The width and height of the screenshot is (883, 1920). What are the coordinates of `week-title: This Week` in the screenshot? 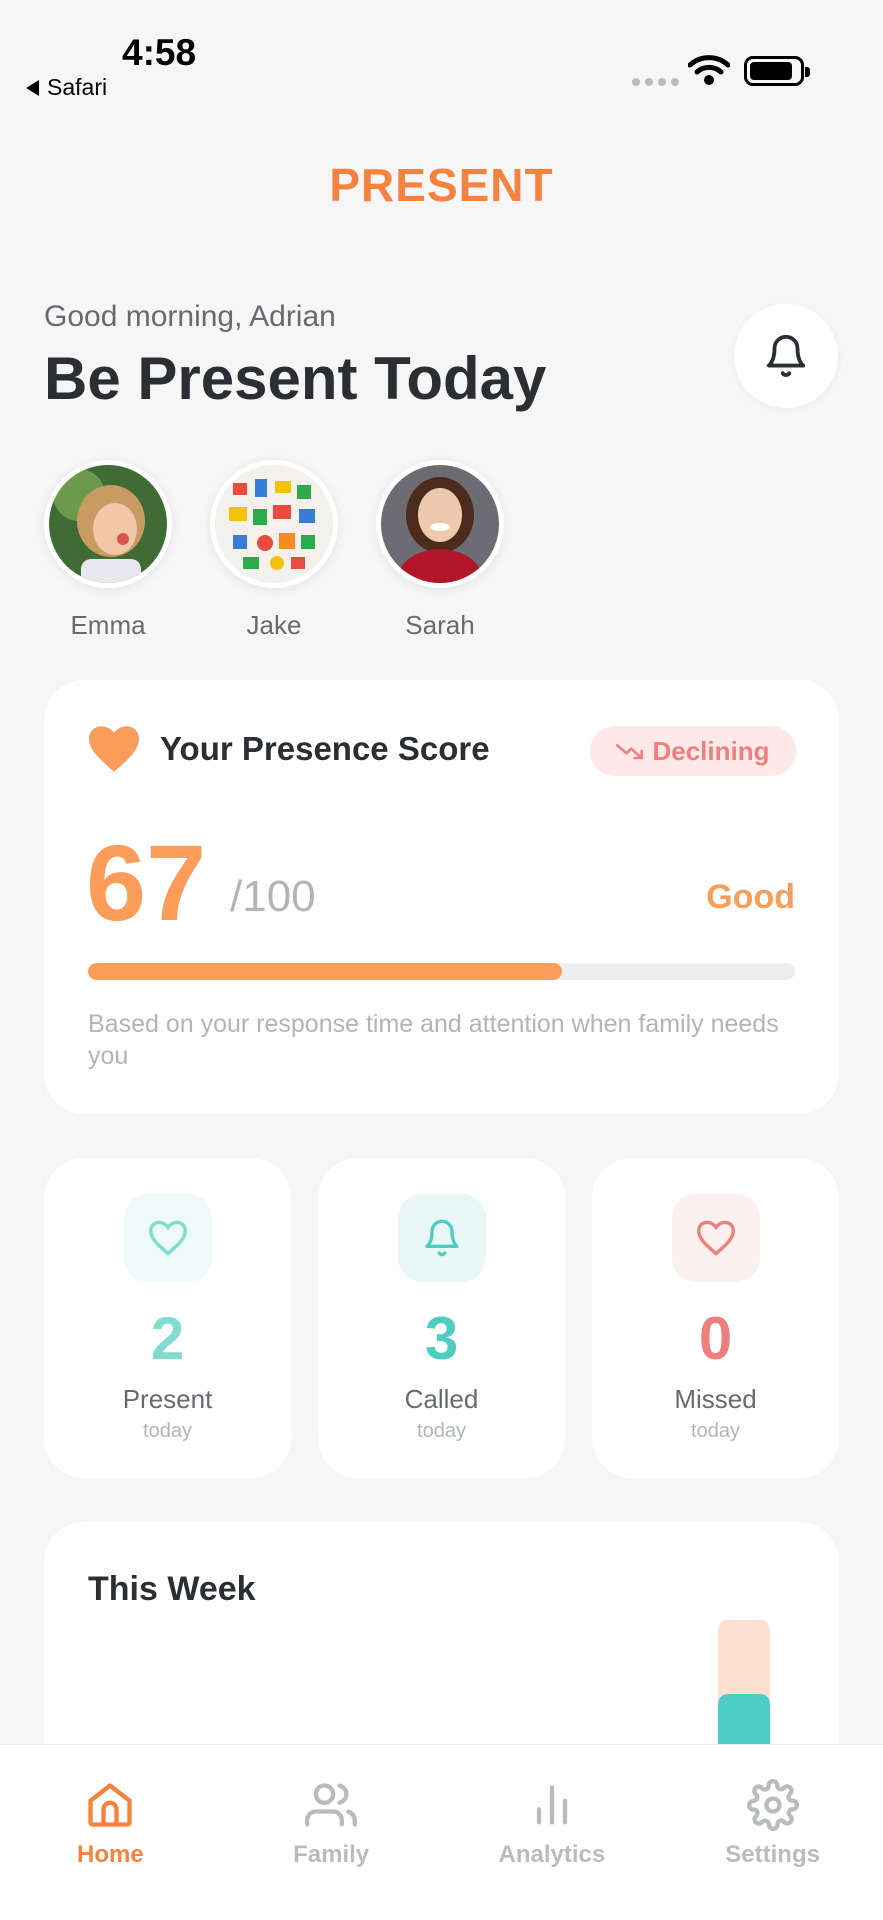 It's located at (172, 1589).